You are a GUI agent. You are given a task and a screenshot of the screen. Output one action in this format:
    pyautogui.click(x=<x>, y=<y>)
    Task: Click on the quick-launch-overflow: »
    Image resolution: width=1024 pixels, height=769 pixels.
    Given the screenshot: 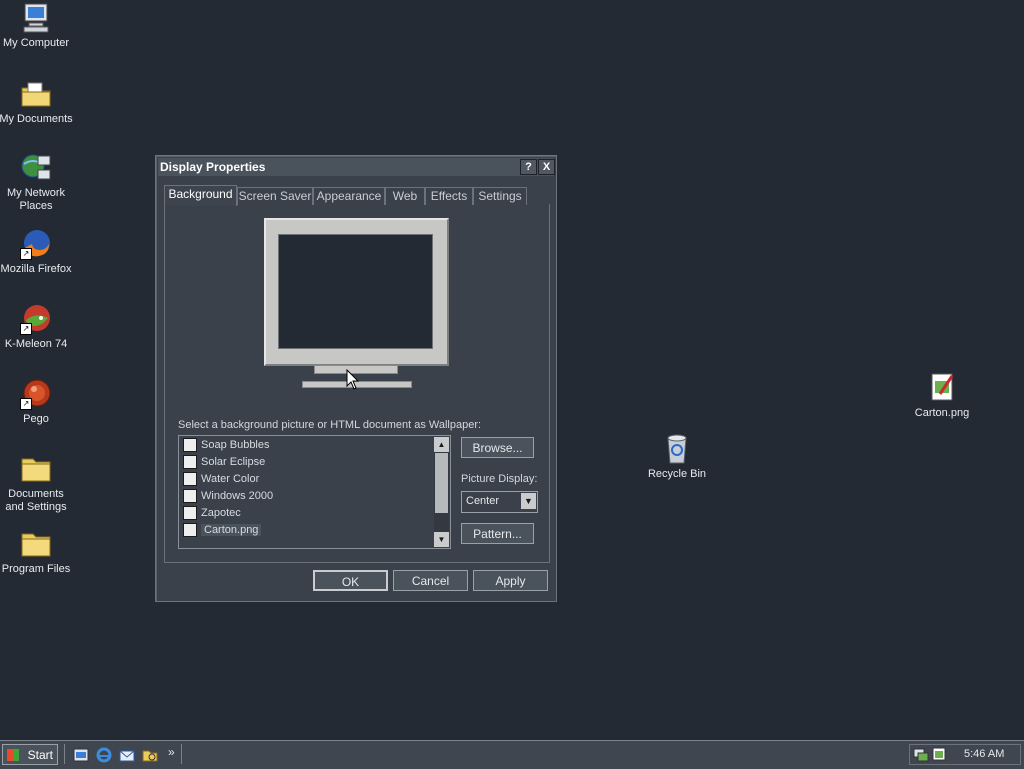 What is the action you would take?
    pyautogui.click(x=171, y=752)
    